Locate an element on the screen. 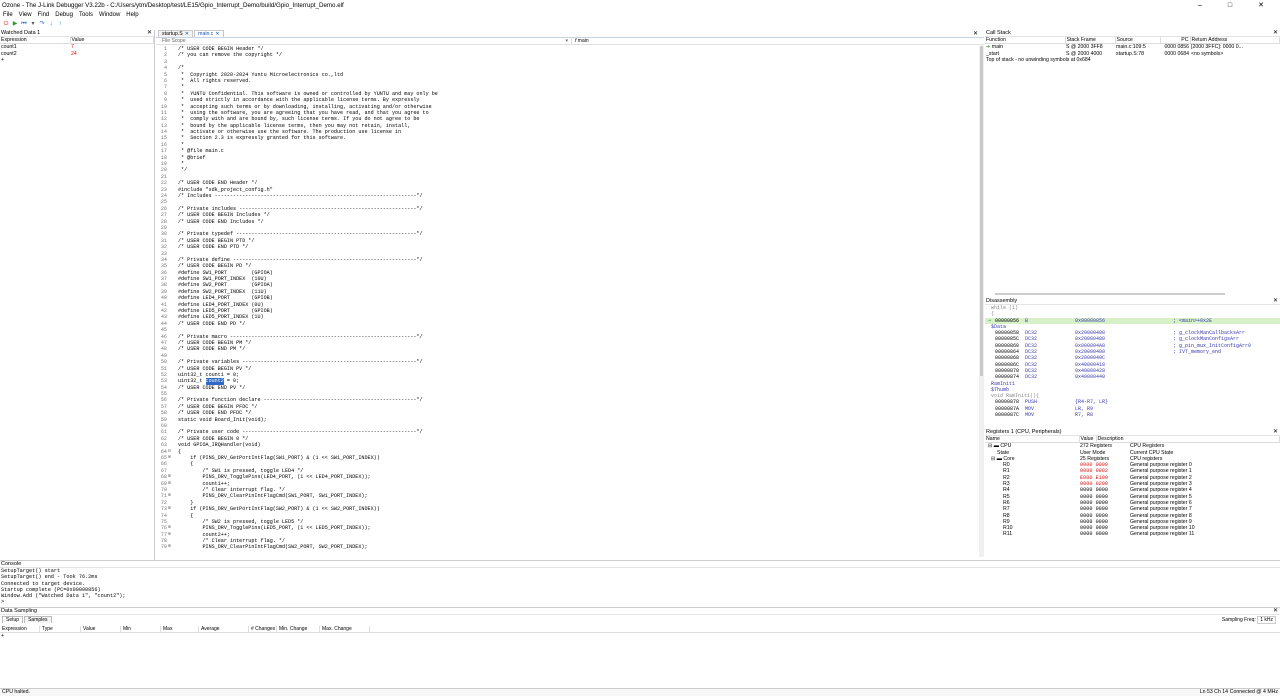 Image resolution: width=1280 pixels, height=696 pixels. add-sample-row: + is located at coordinates (640, 636).